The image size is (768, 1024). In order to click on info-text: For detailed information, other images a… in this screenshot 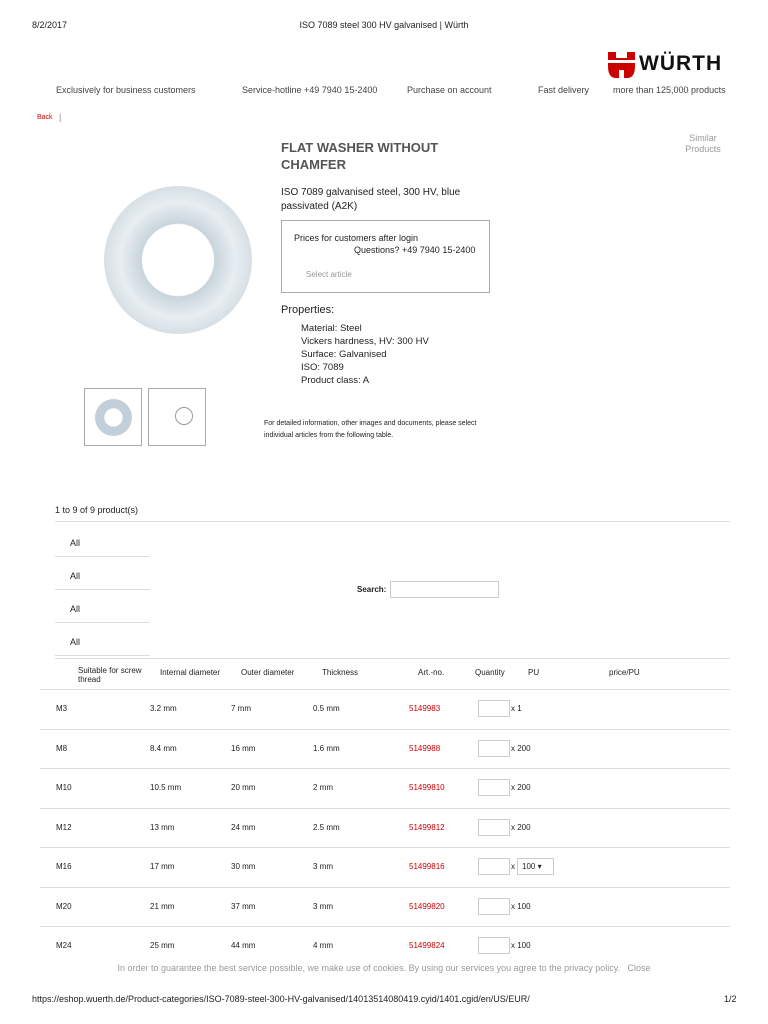, I will do `click(370, 429)`.